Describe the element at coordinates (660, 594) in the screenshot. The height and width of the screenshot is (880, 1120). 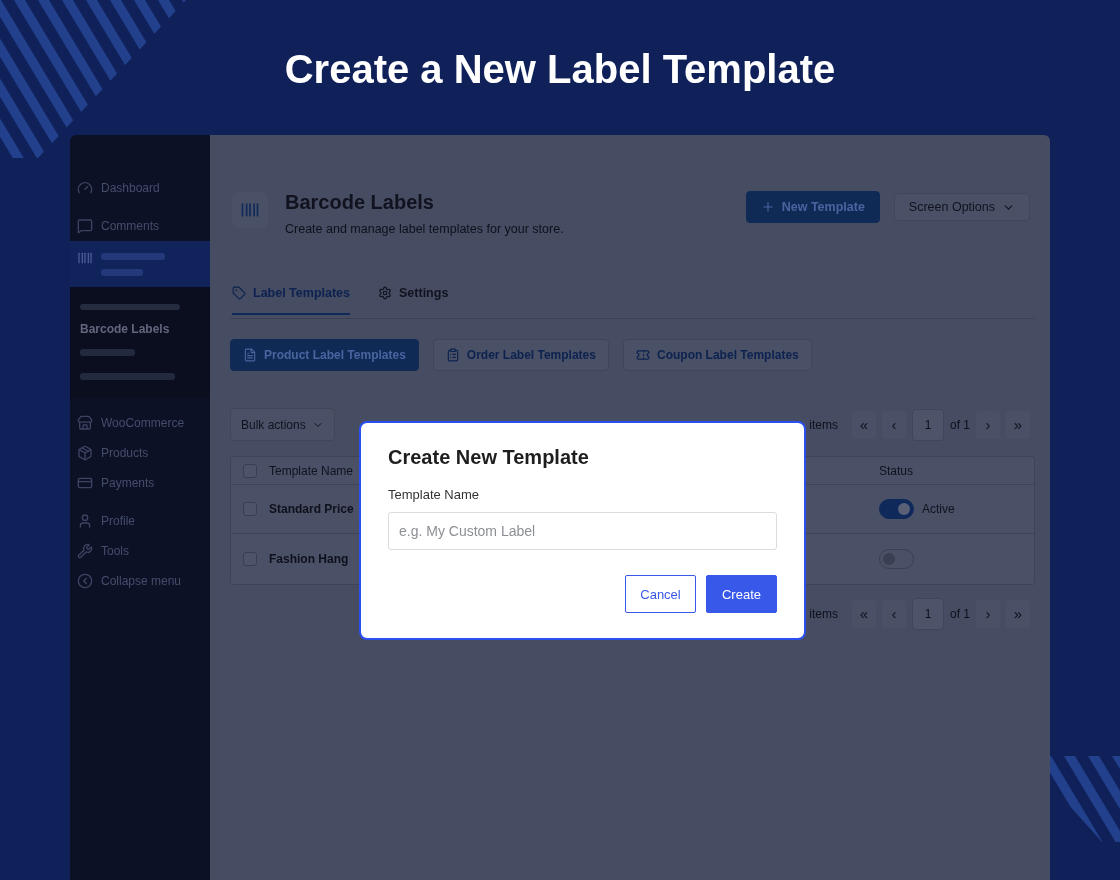
I see `cancel-button: Cancel` at that location.